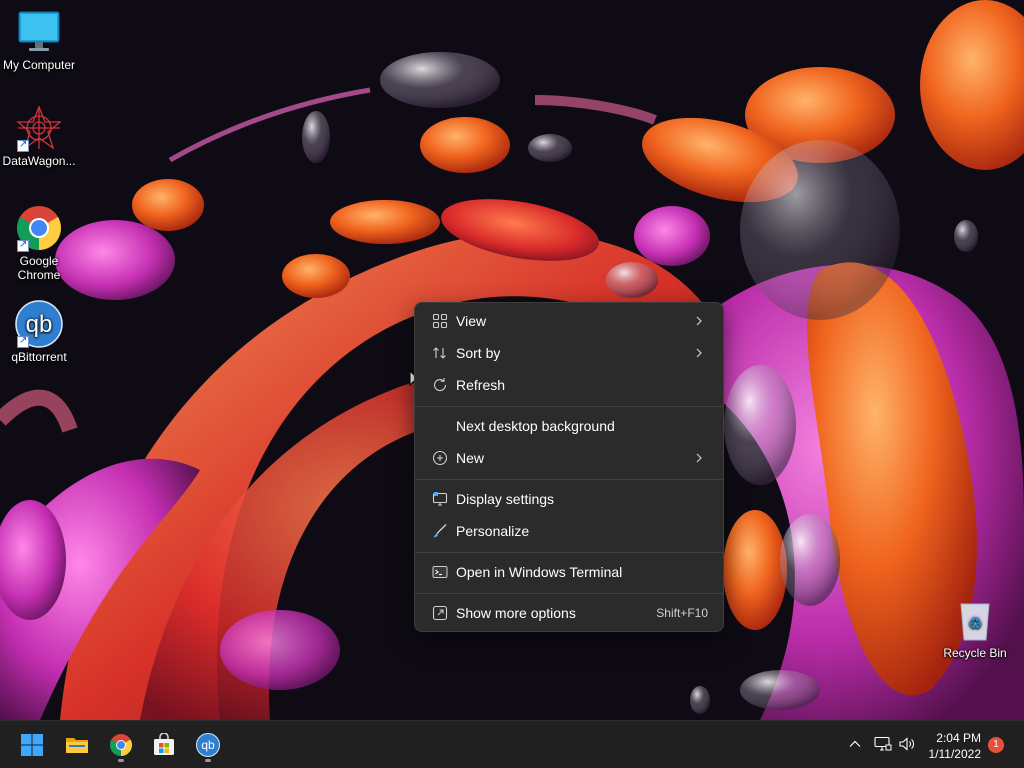 This screenshot has height=768, width=1024. What do you see at coordinates (470, 458) in the screenshot?
I see `menu-item-label: New` at bounding box center [470, 458].